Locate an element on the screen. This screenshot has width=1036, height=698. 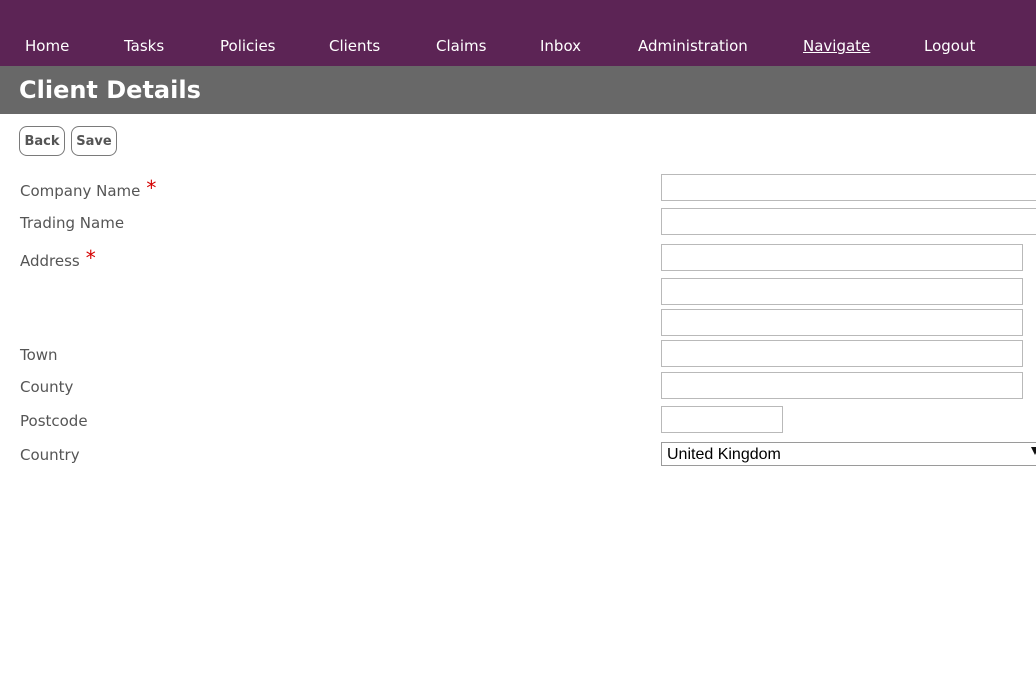
trading-name-input is located at coordinates (848, 221).